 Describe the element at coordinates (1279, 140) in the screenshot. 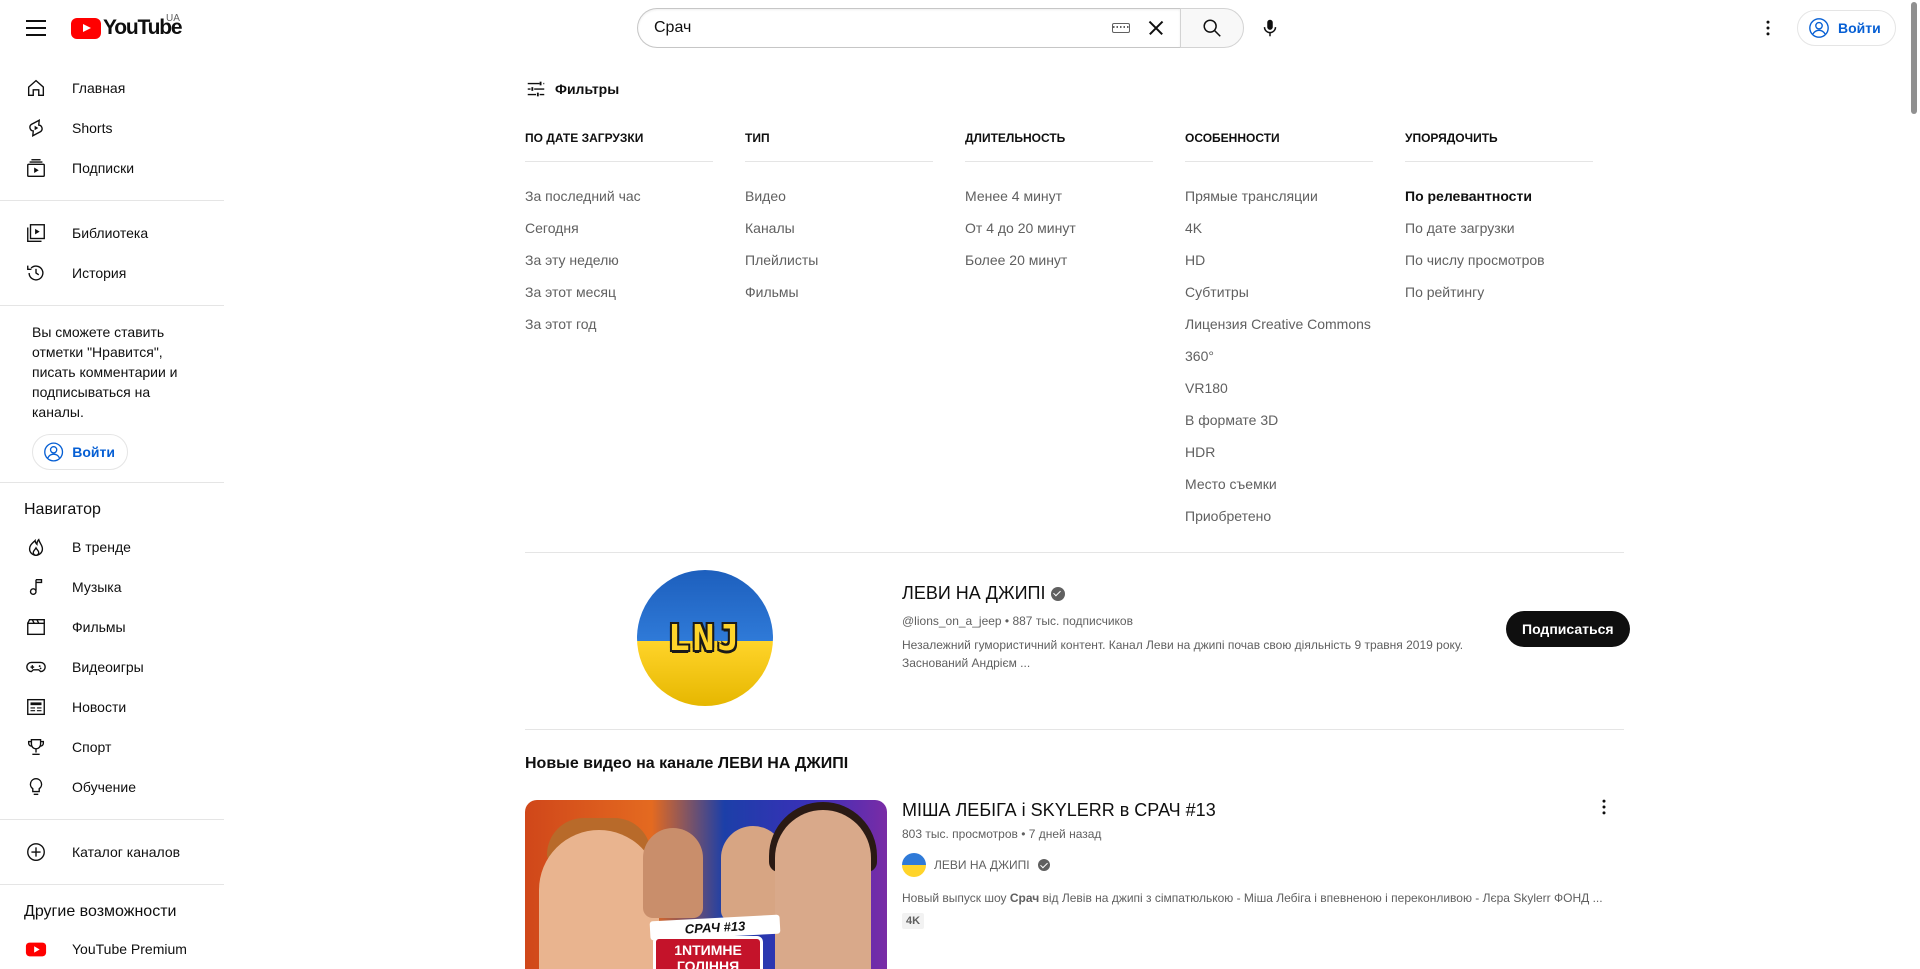

I see `filter-column-header: Особенности` at that location.